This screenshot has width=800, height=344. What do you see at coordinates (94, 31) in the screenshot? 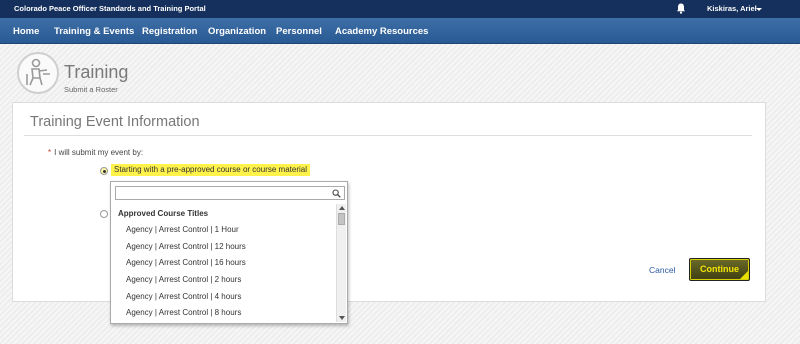
I see `nav-item-training-events: Training & Events` at bounding box center [94, 31].